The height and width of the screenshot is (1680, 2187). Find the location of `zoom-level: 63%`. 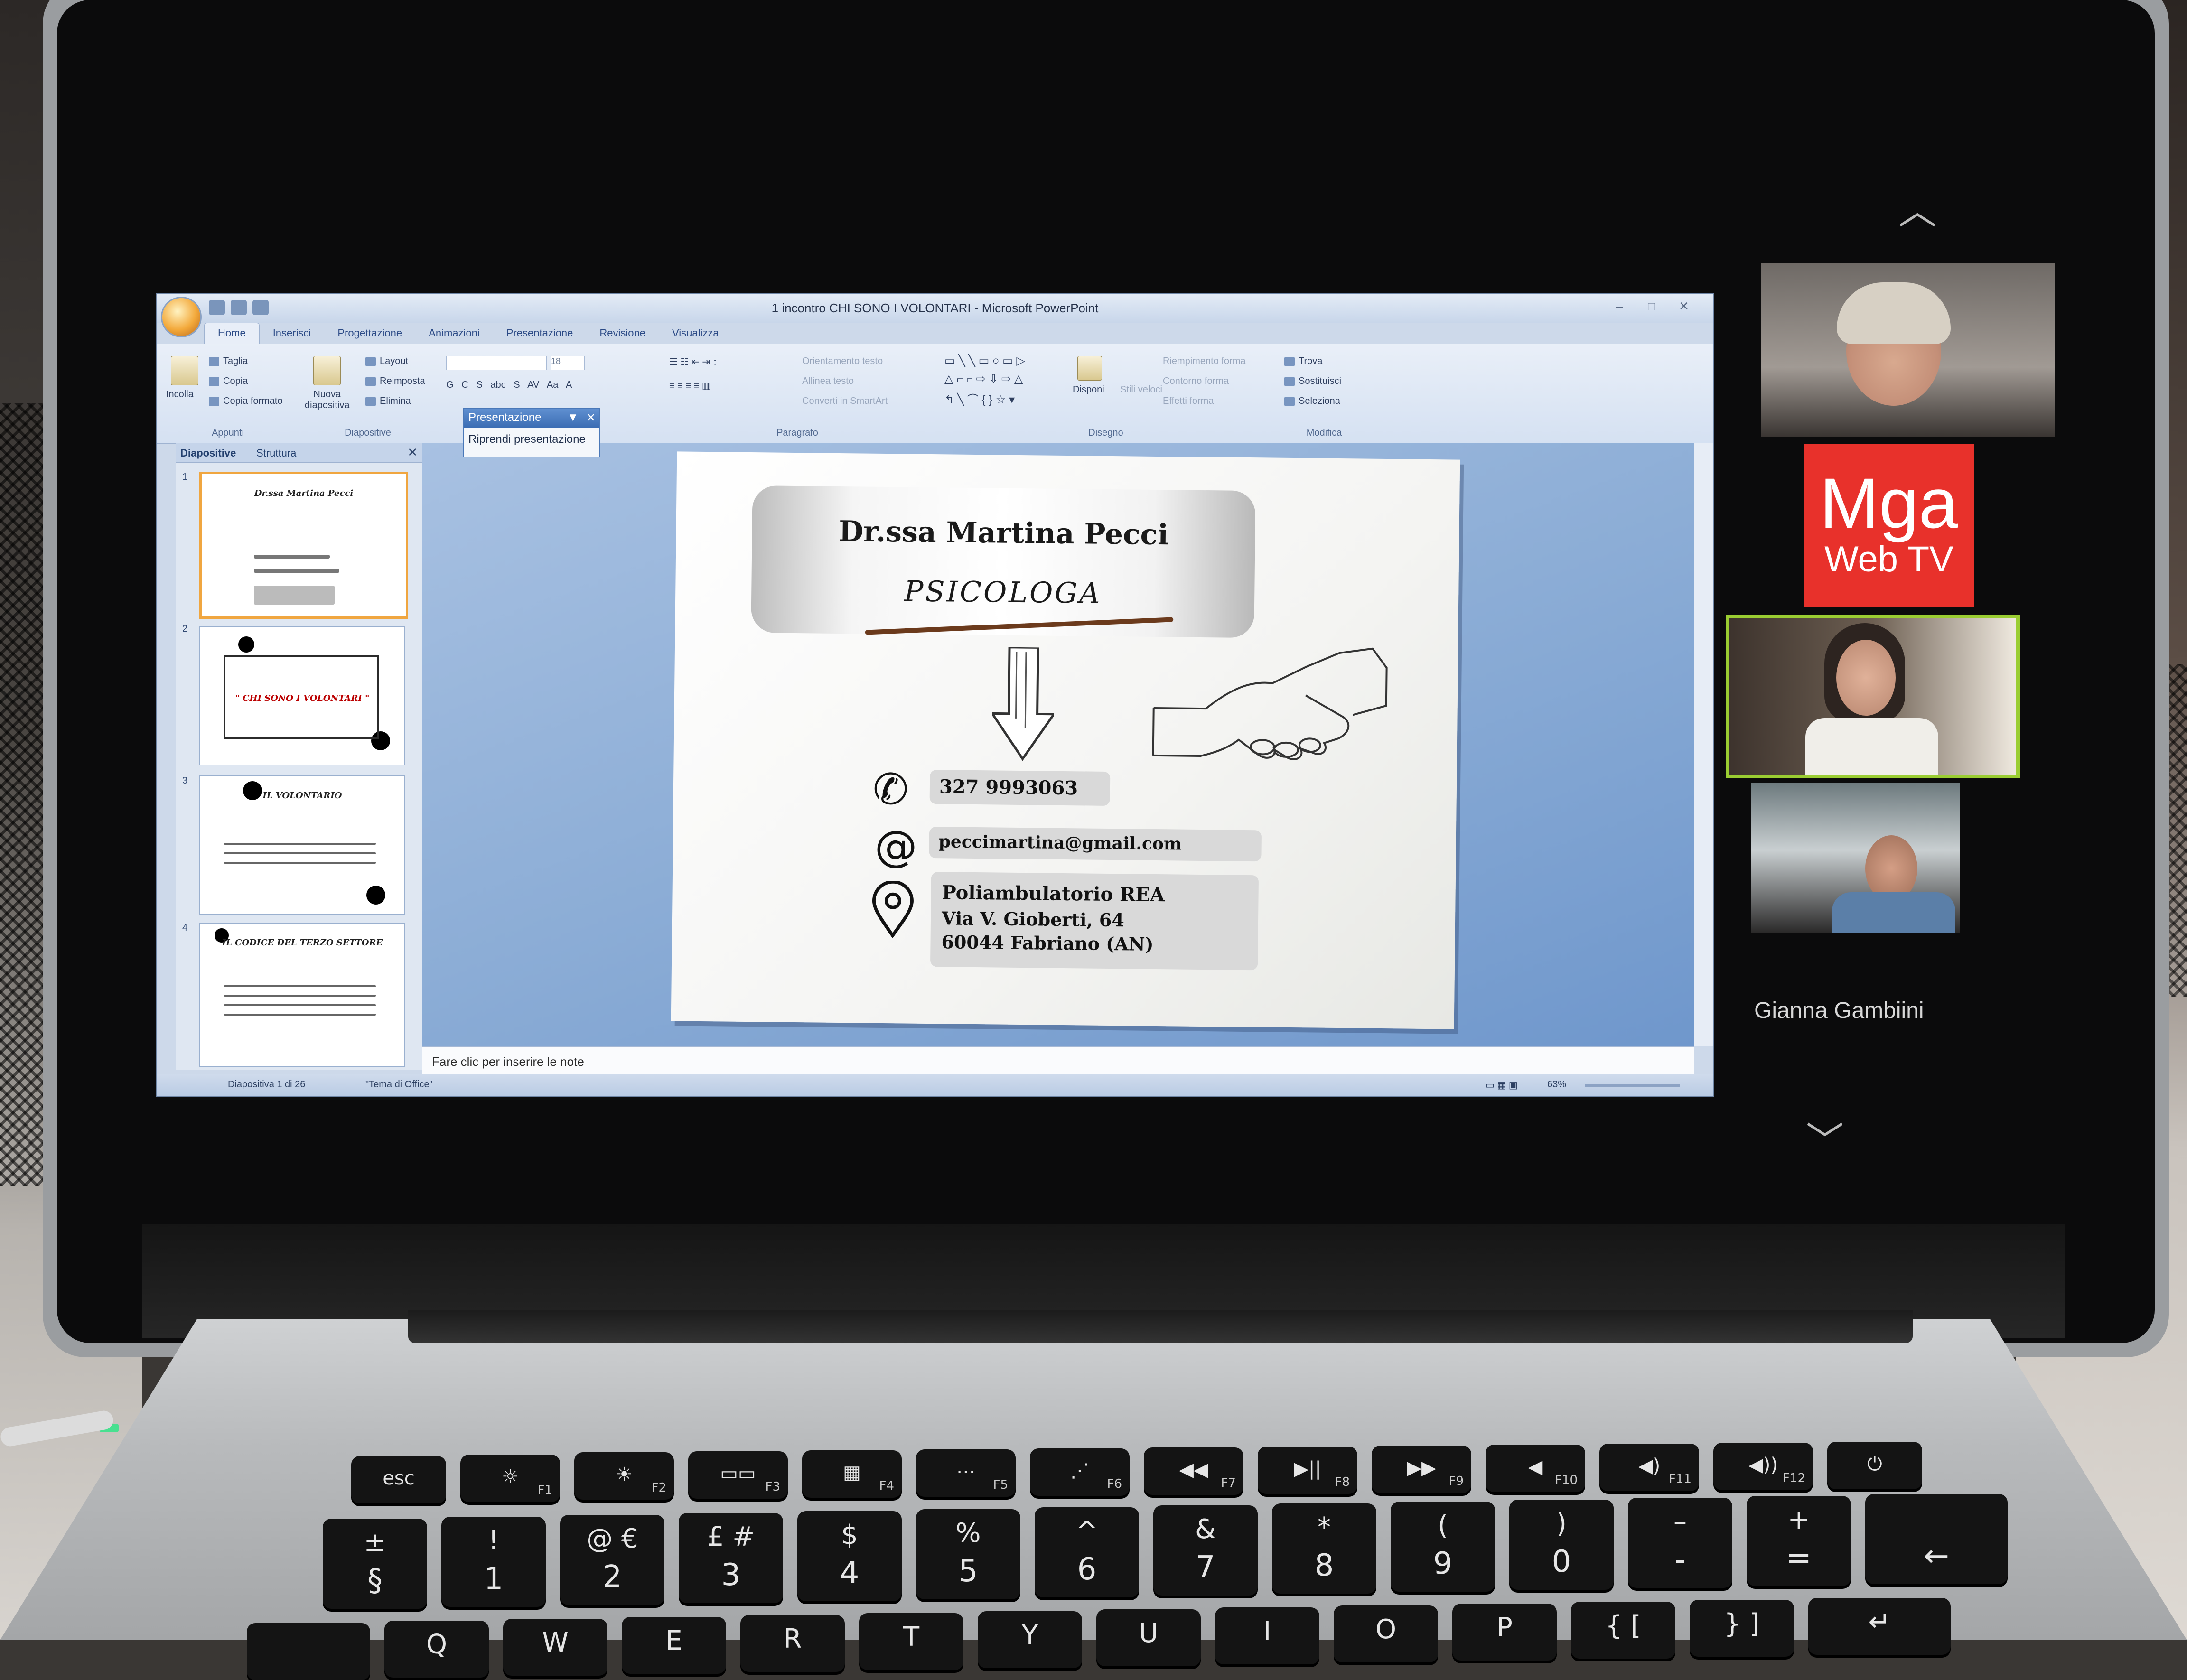

zoom-level: 63% is located at coordinates (1557, 1084).